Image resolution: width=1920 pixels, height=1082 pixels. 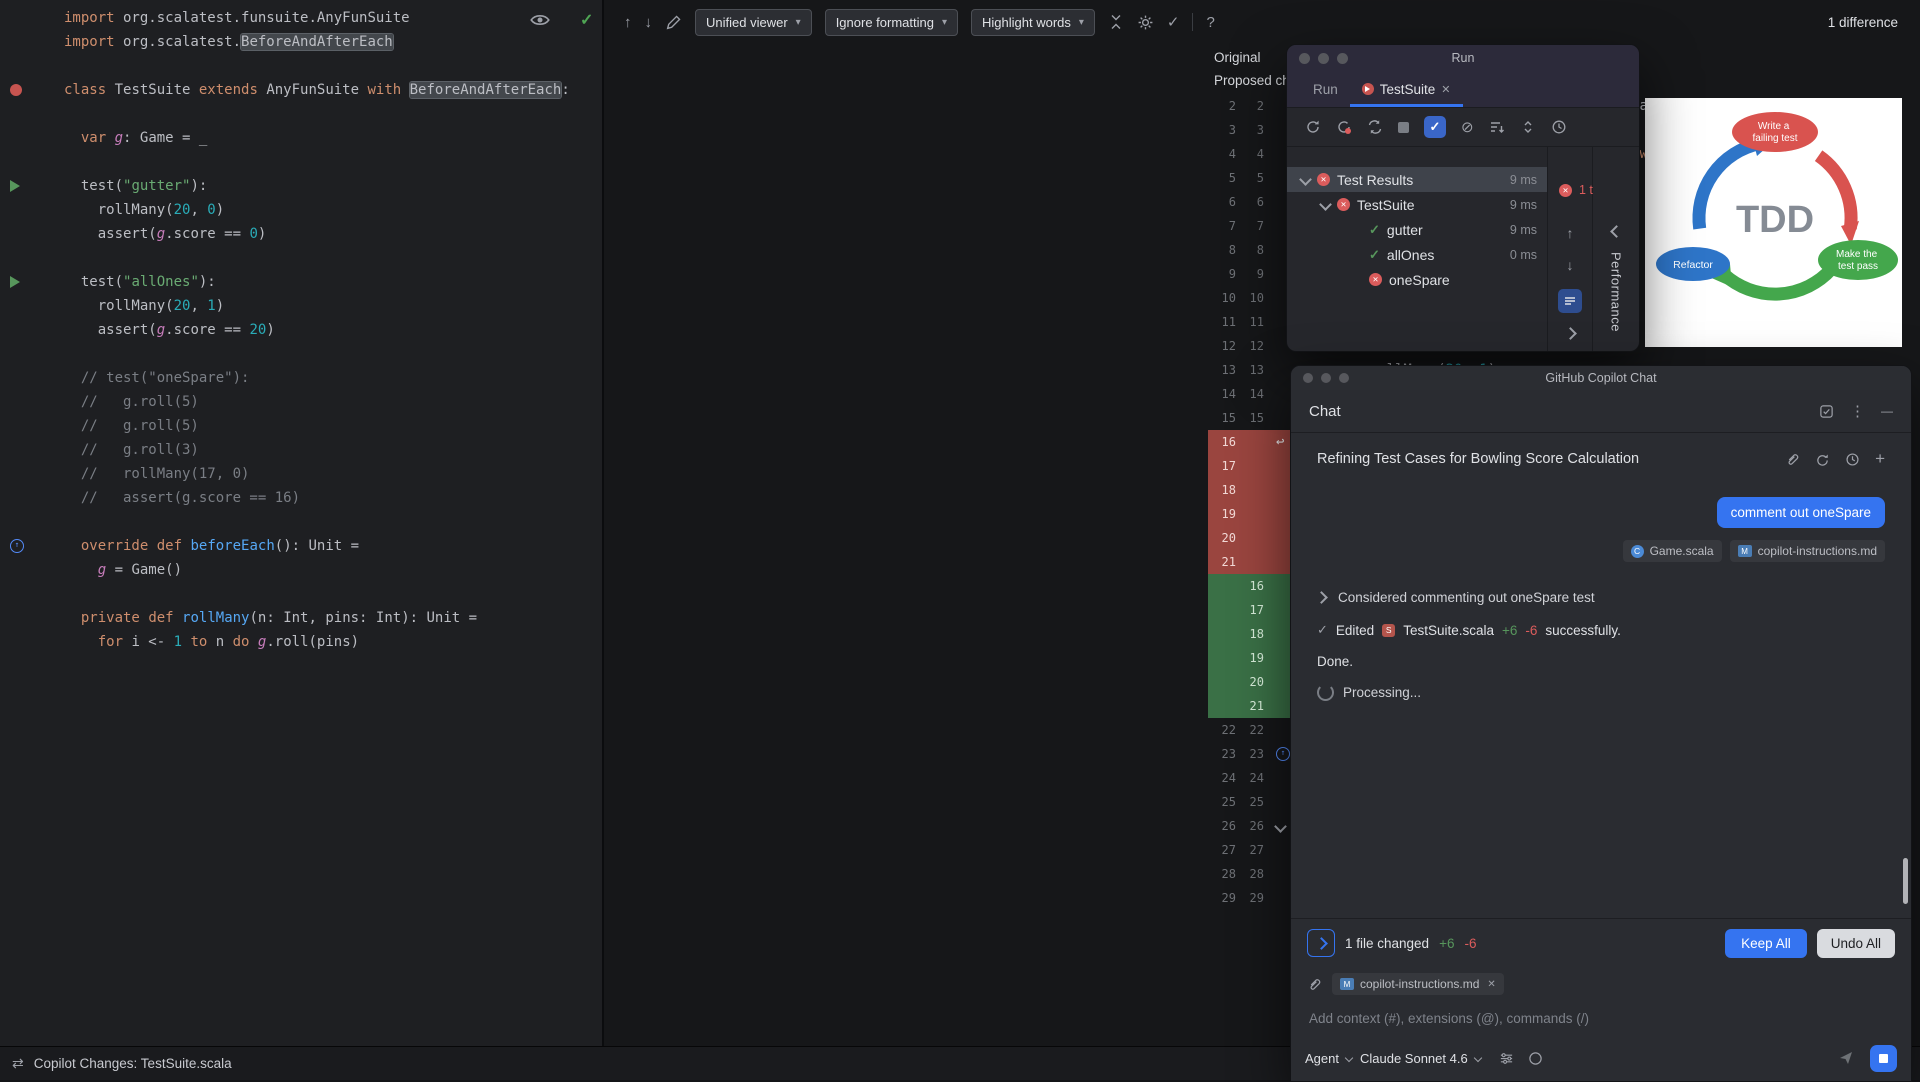 I want to click on more-options-icon: ⋮, so click(x=1857, y=411).